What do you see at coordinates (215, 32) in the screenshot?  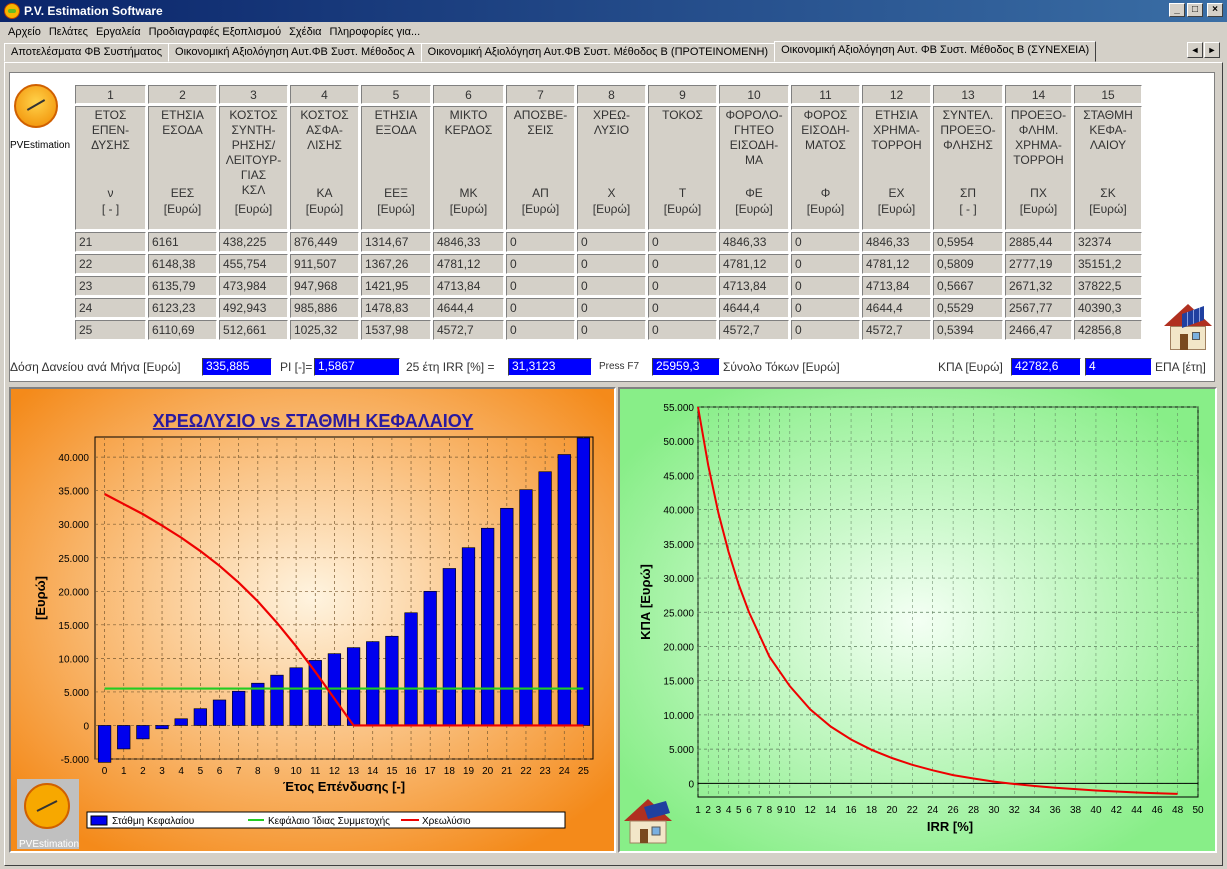 I see `menu-equipment-specs: Προδιαγραφές Εξοπλισμού` at bounding box center [215, 32].